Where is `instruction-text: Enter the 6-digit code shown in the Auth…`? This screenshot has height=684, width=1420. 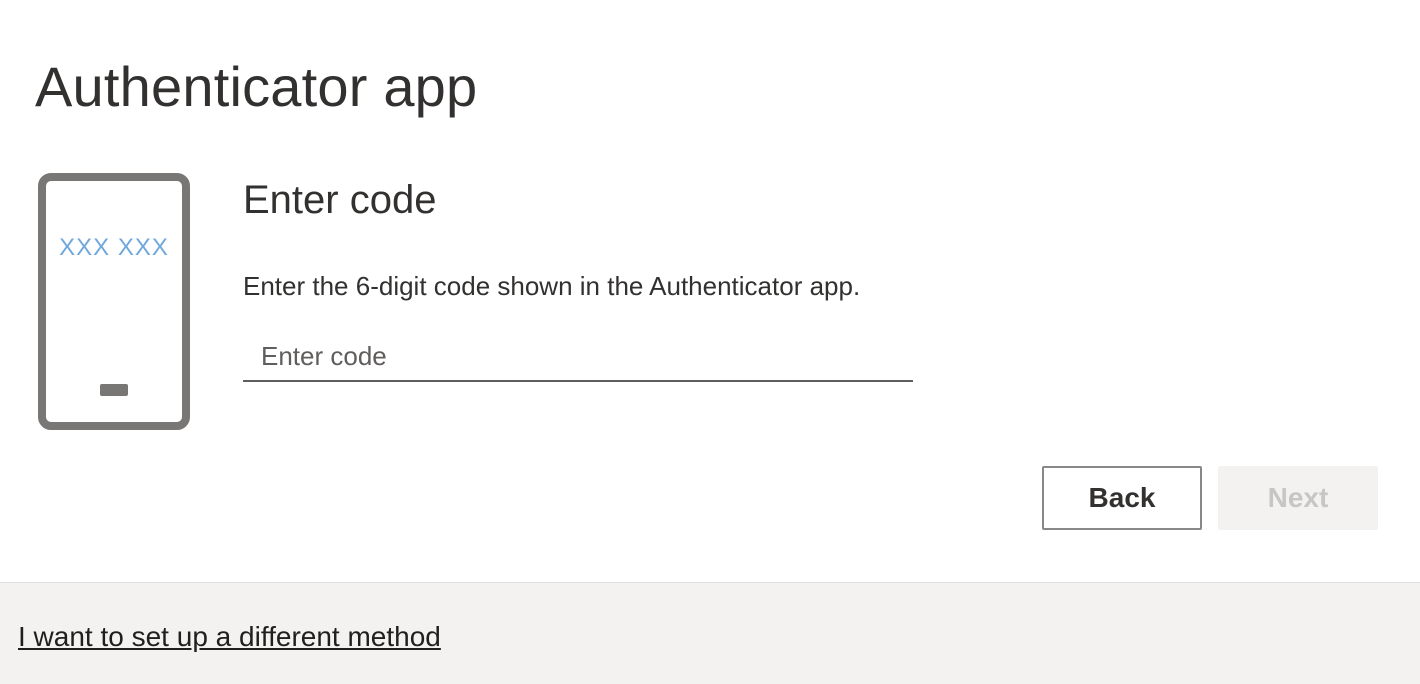
instruction-text: Enter the 6-digit code shown in the Auth… is located at coordinates (552, 286).